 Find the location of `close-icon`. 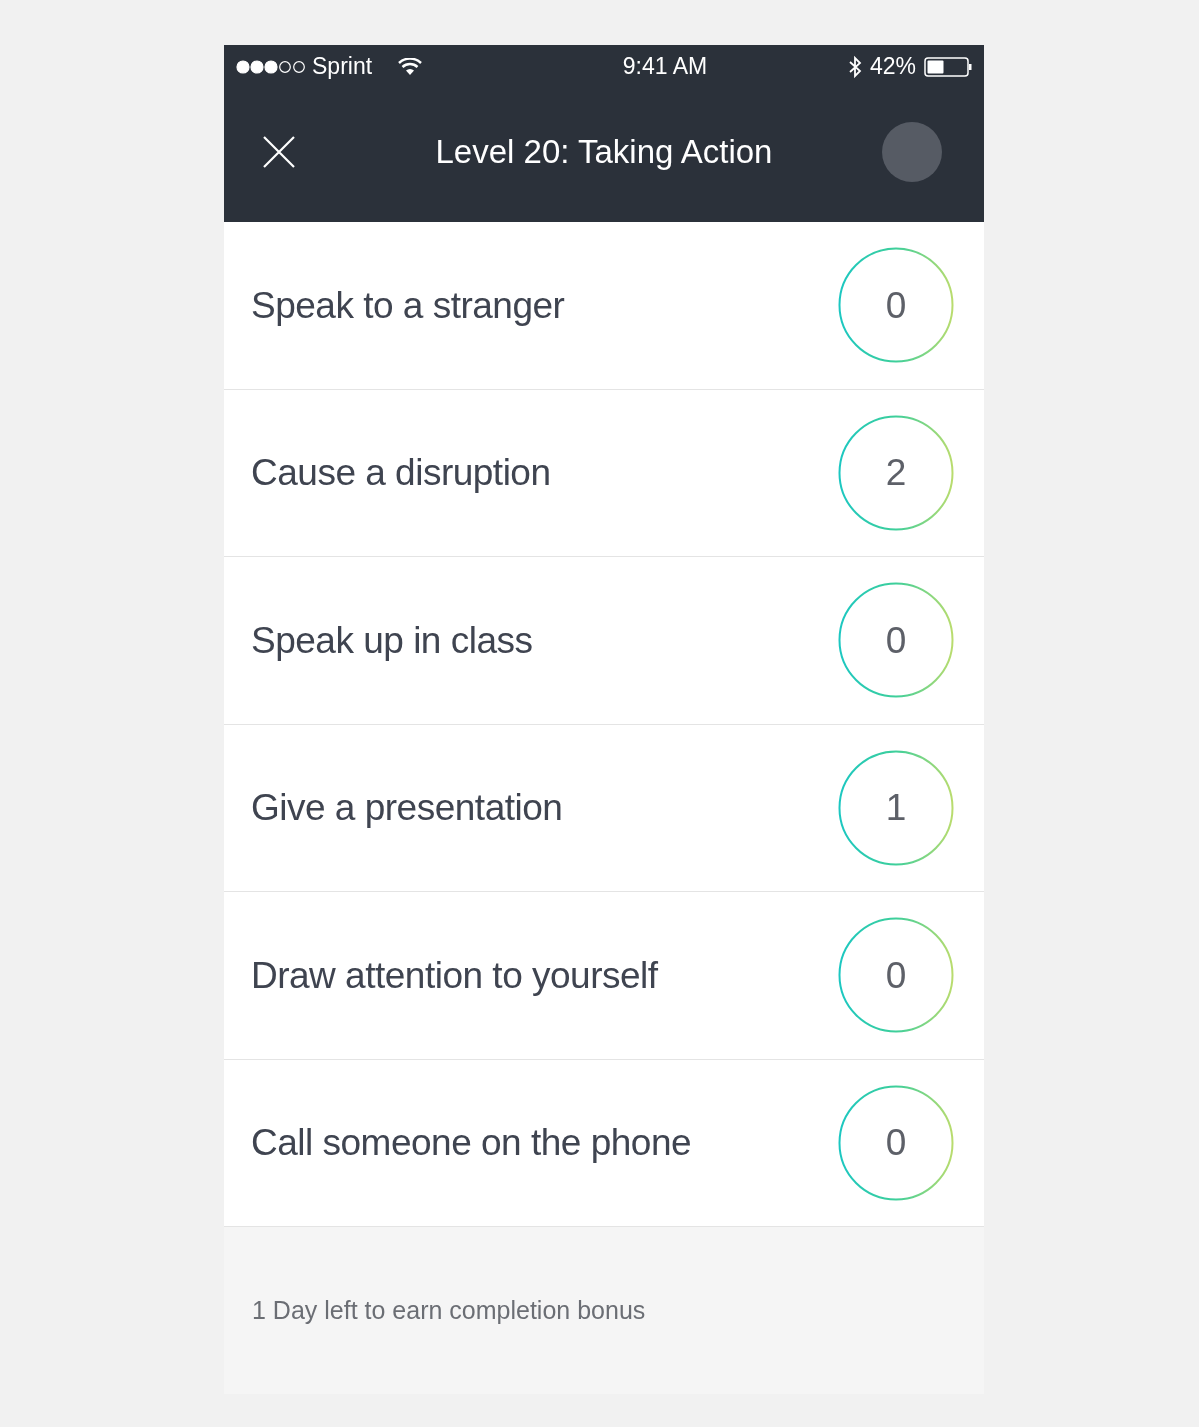

close-icon is located at coordinates (279, 152).